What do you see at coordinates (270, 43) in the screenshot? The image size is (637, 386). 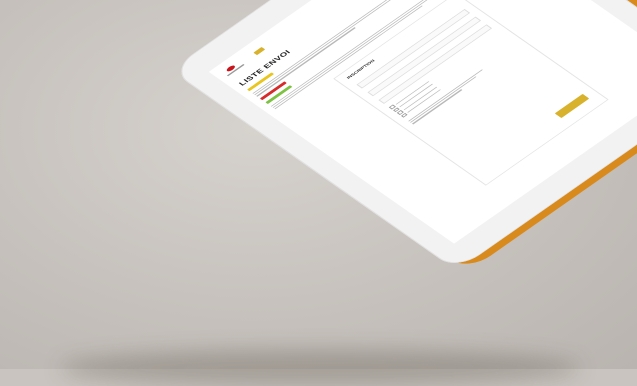 I see `nav-item` at bounding box center [270, 43].